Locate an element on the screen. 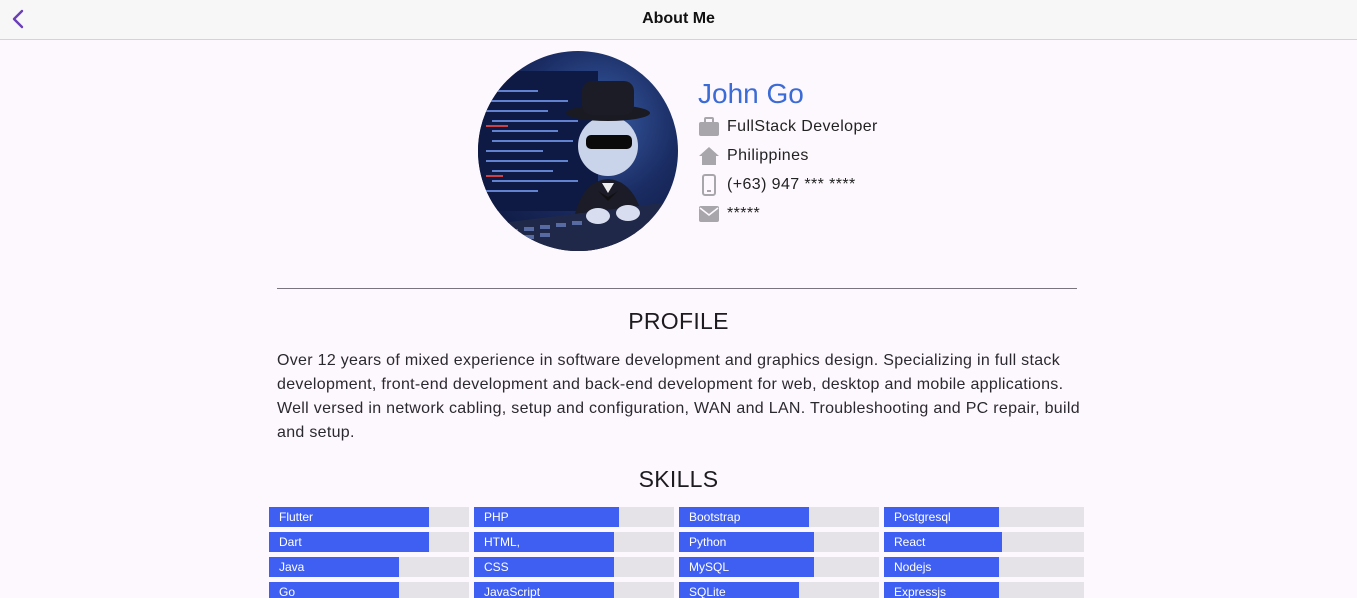 Image resolution: width=1357 pixels, height=598 pixels. skill-bar: Python is located at coordinates (779, 542).